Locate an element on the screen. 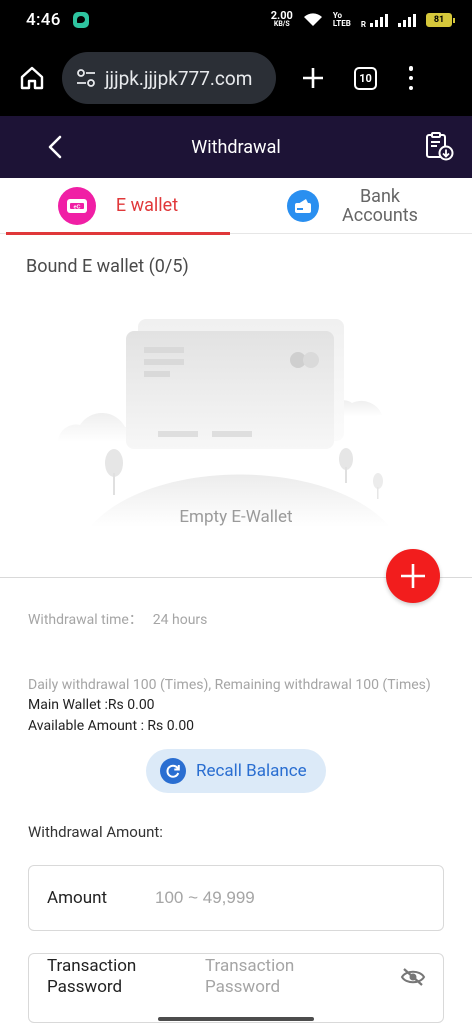  available-amount: Available Amount : Rs 0.00 is located at coordinates (111, 726).